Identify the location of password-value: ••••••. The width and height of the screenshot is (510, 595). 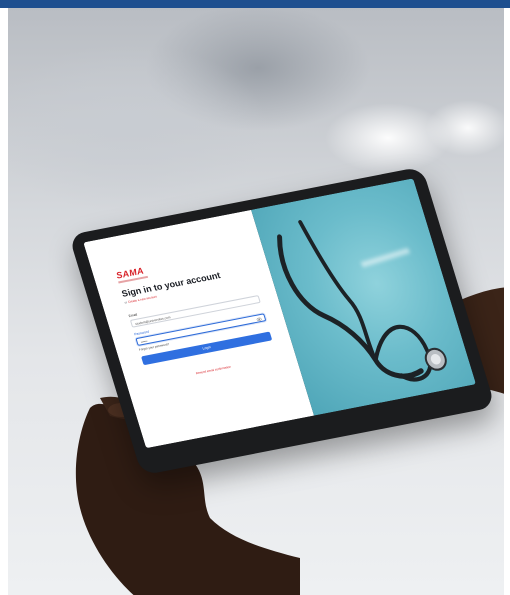
(144, 341).